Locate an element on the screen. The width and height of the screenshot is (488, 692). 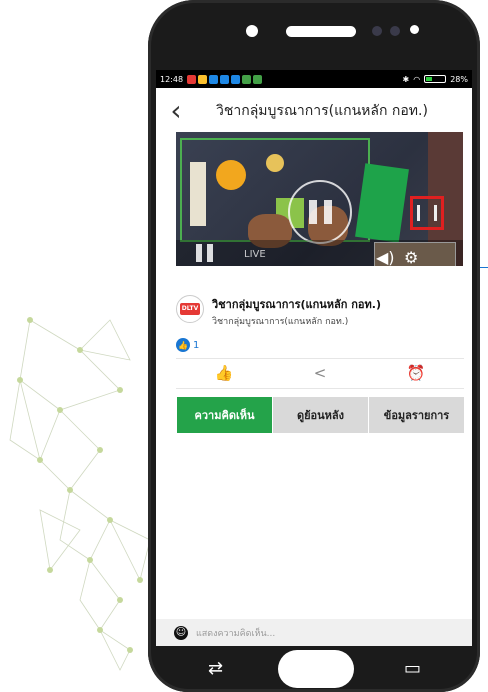
action-row: 👍 < ⏰ is located at coordinates (320, 373).